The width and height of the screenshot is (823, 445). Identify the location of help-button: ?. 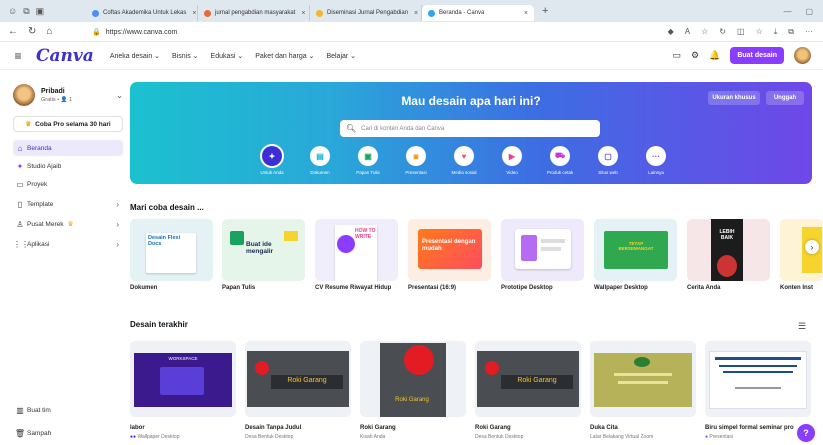
(806, 433).